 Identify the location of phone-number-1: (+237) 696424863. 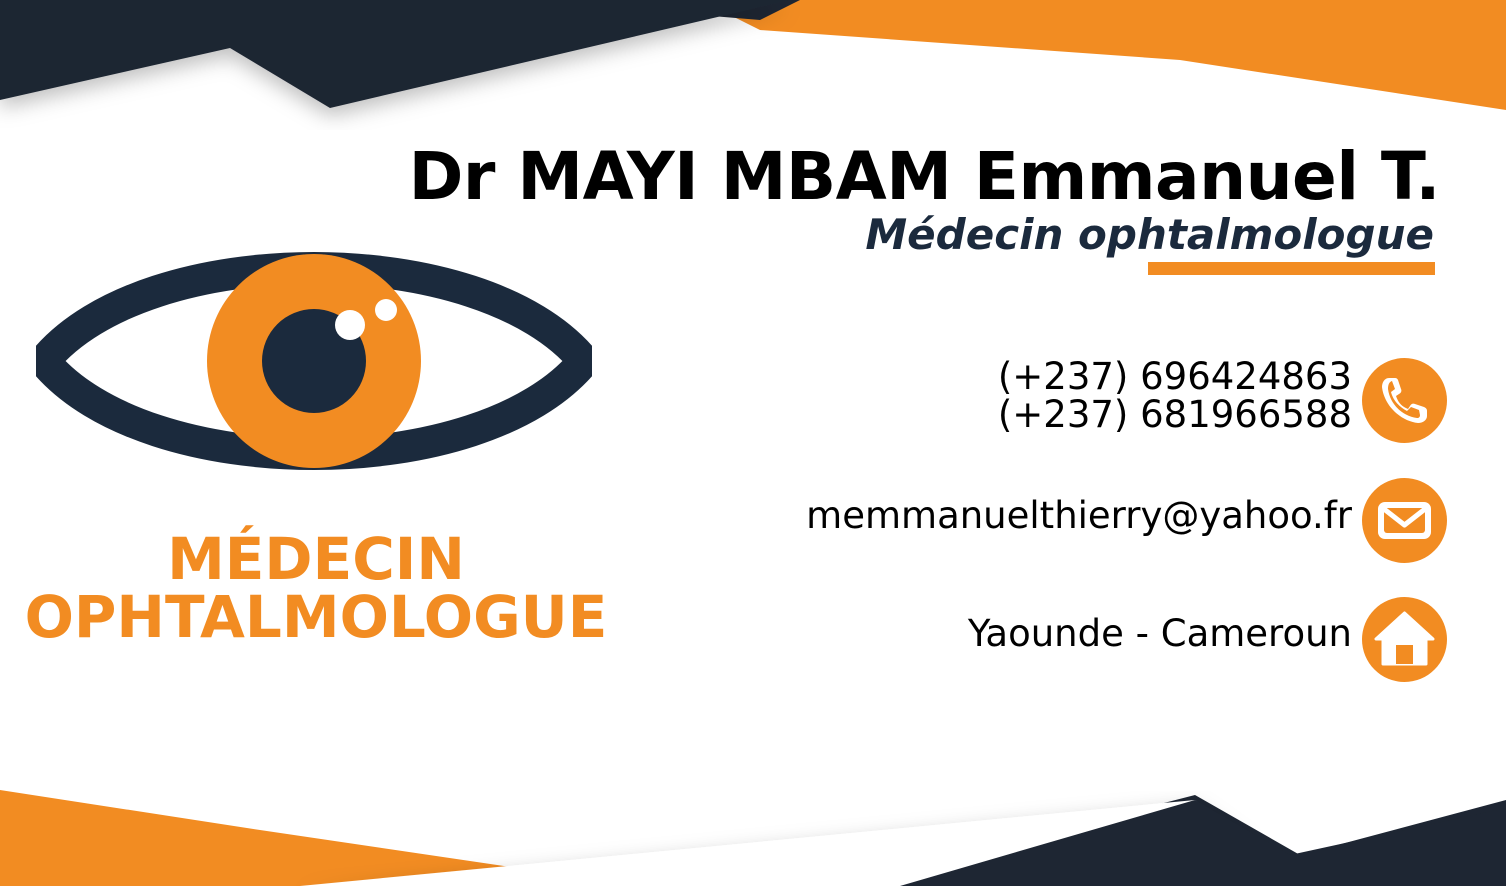
(1175, 377).